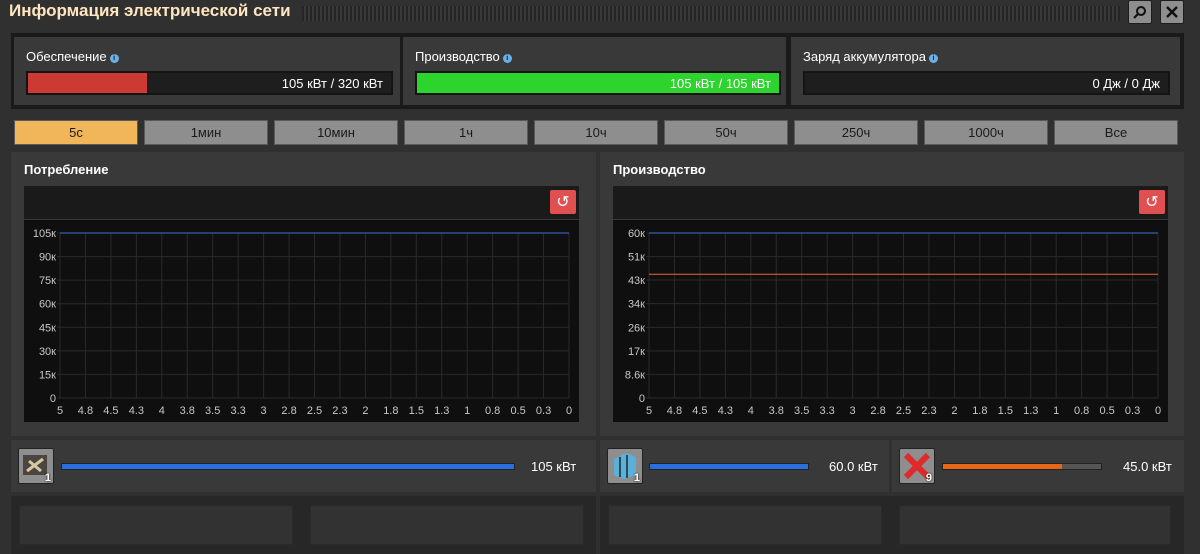  I want to click on production-stat: Производство i 105 кВт / 105 кВт, so click(594, 71).